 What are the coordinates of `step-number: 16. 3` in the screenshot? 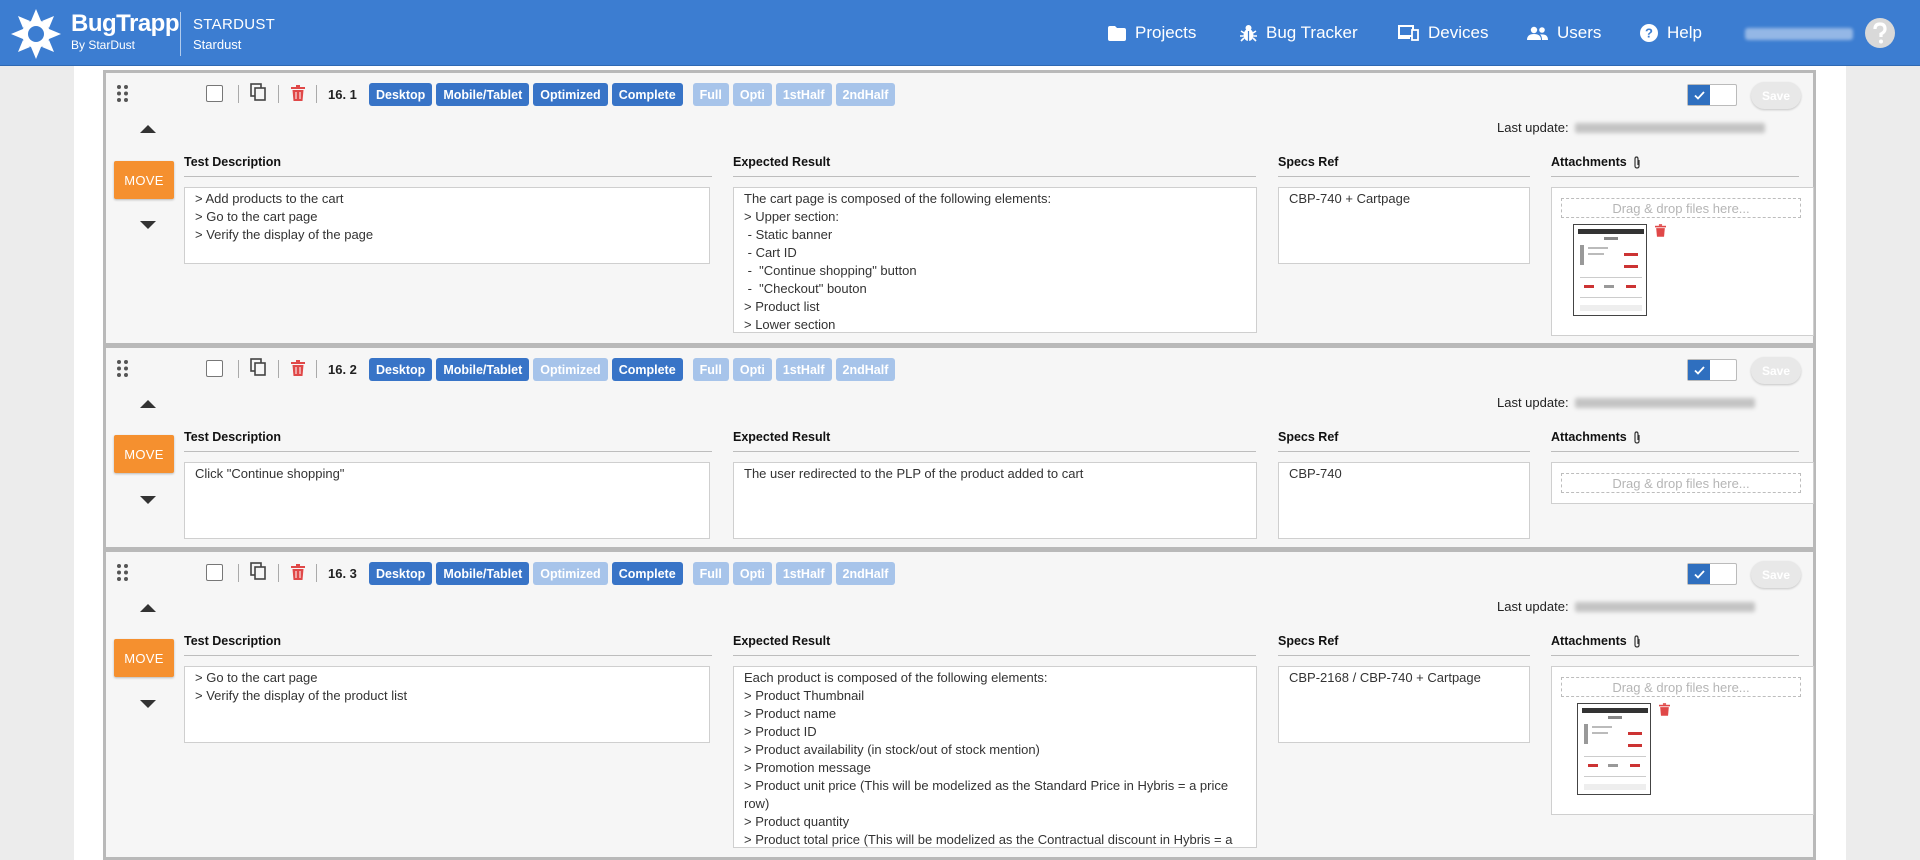 It's located at (342, 573).